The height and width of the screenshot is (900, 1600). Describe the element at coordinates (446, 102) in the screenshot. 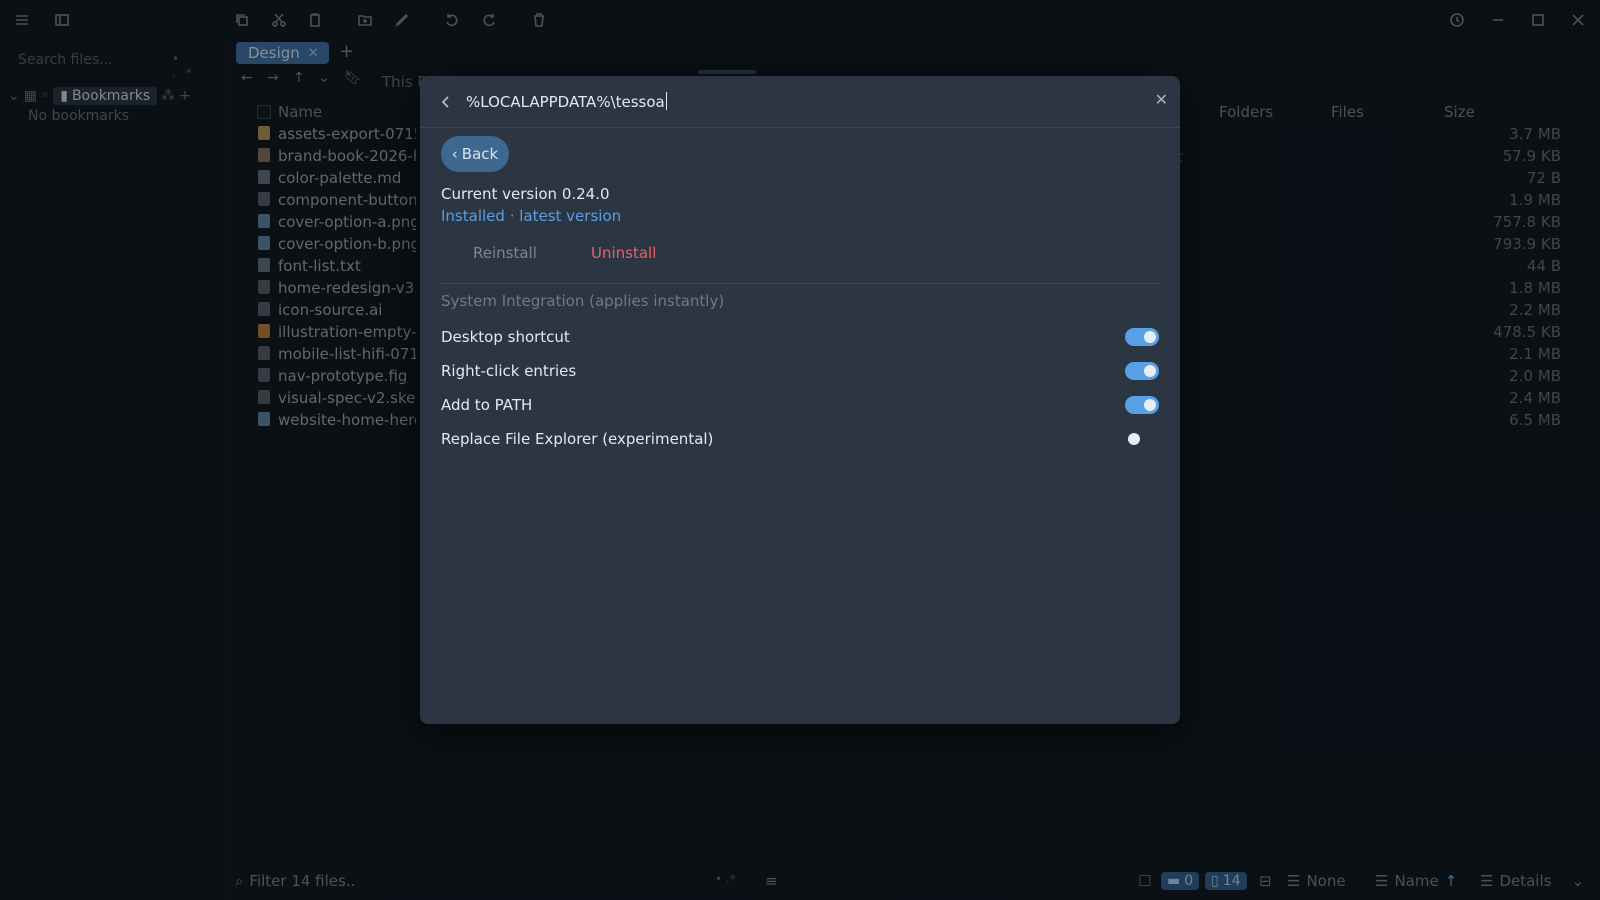

I see `back-chevron-icon` at that location.